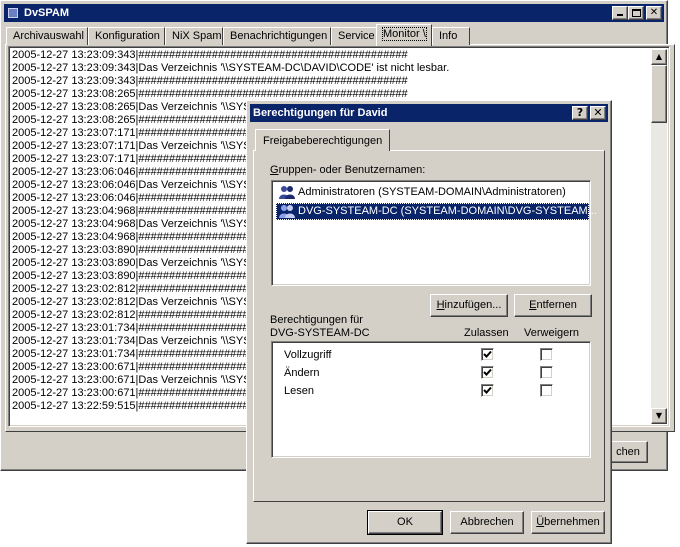 This screenshot has width=680, height=547. Describe the element at coordinates (552, 333) in the screenshot. I see `column-deny: Verweigern` at that location.